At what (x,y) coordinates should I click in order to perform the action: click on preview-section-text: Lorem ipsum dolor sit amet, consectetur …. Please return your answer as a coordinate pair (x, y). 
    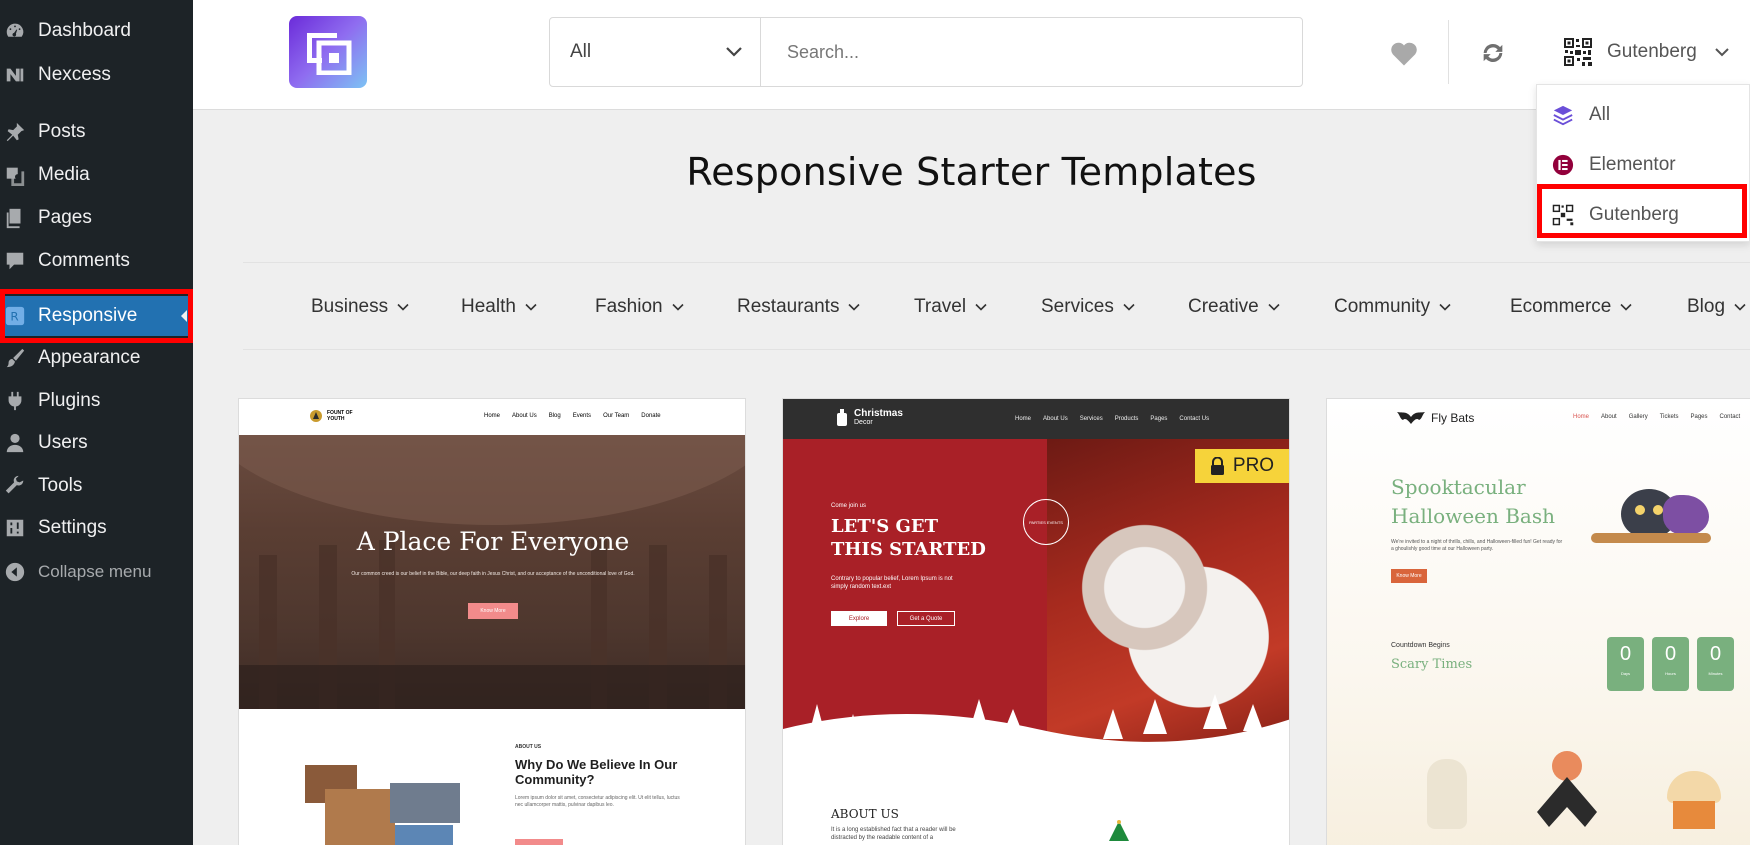
    Looking at the image, I should click on (597, 801).